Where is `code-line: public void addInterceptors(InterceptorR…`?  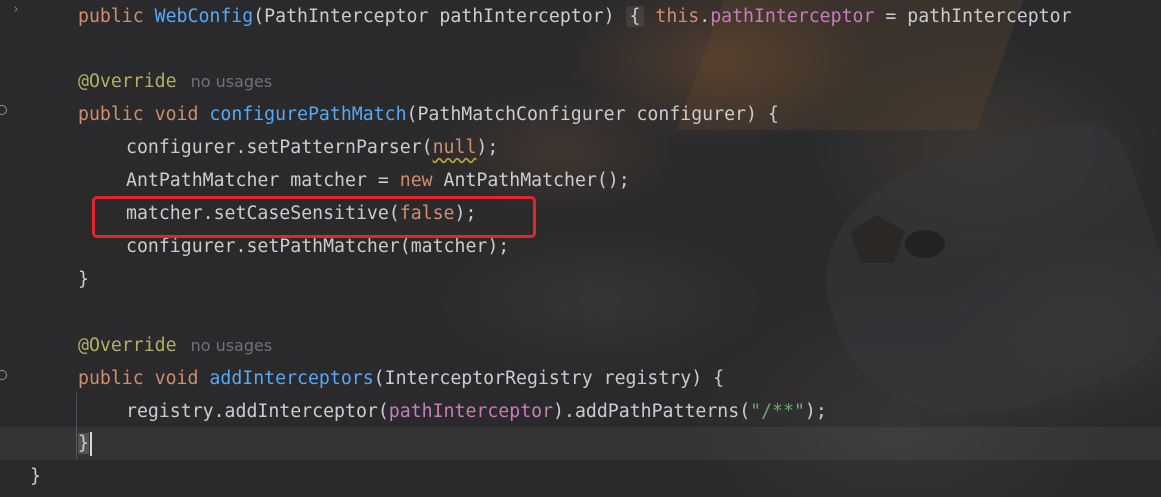 code-line: public void addInterceptors(InterceptorR… is located at coordinates (401, 378).